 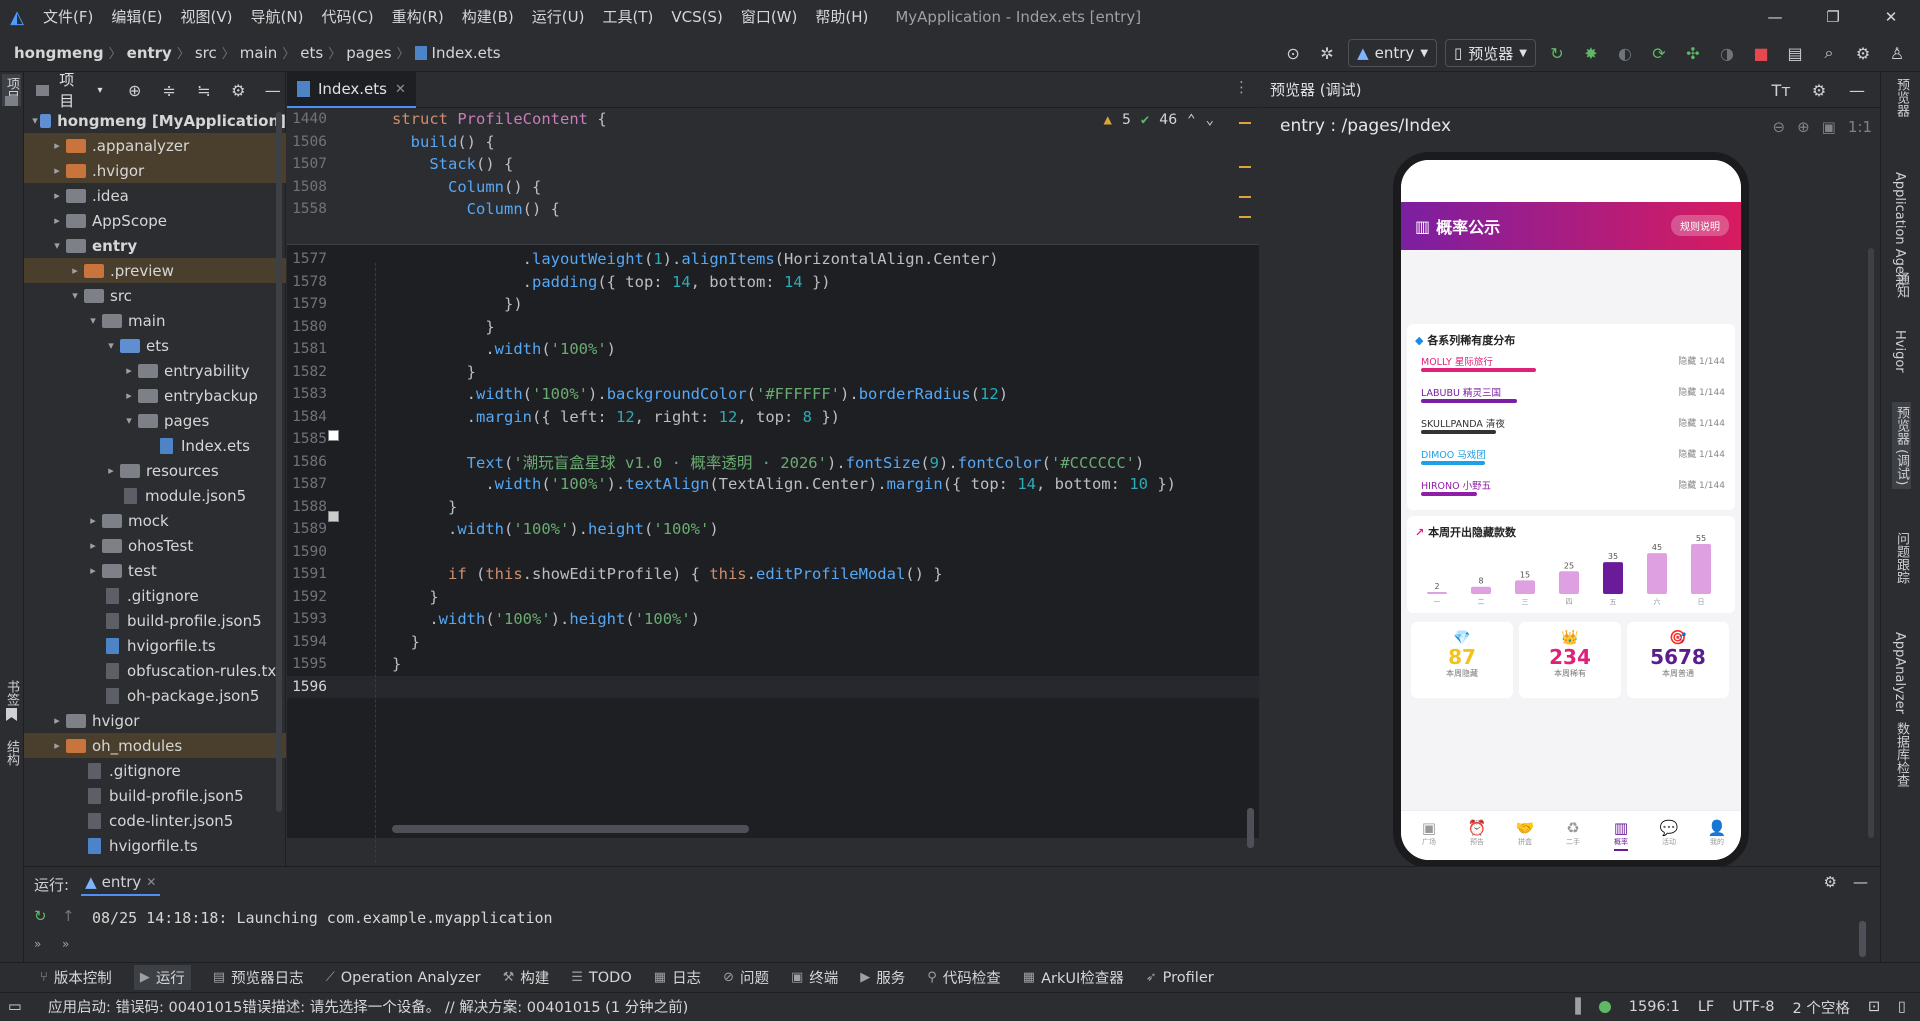 I want to click on bottom-tool-item: ⚲ 代码检查, so click(x=964, y=977).